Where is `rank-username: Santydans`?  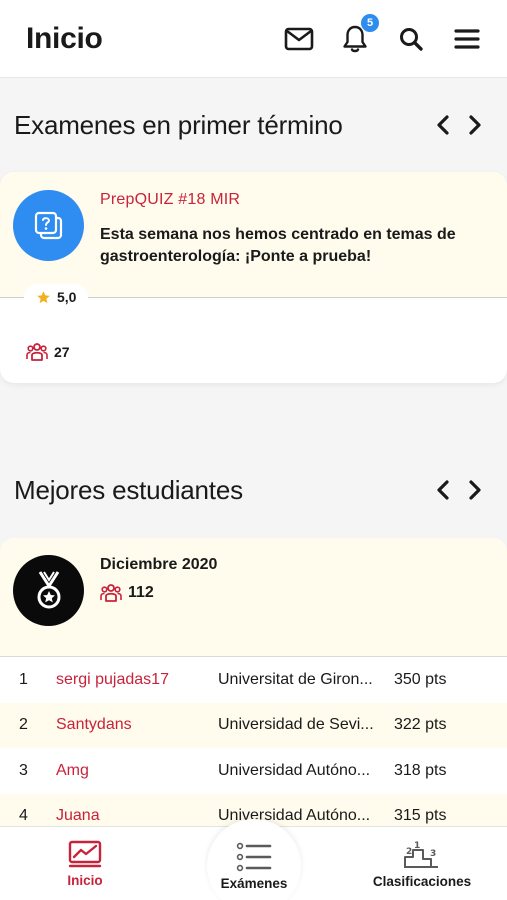 rank-username: Santydans is located at coordinates (137, 725).